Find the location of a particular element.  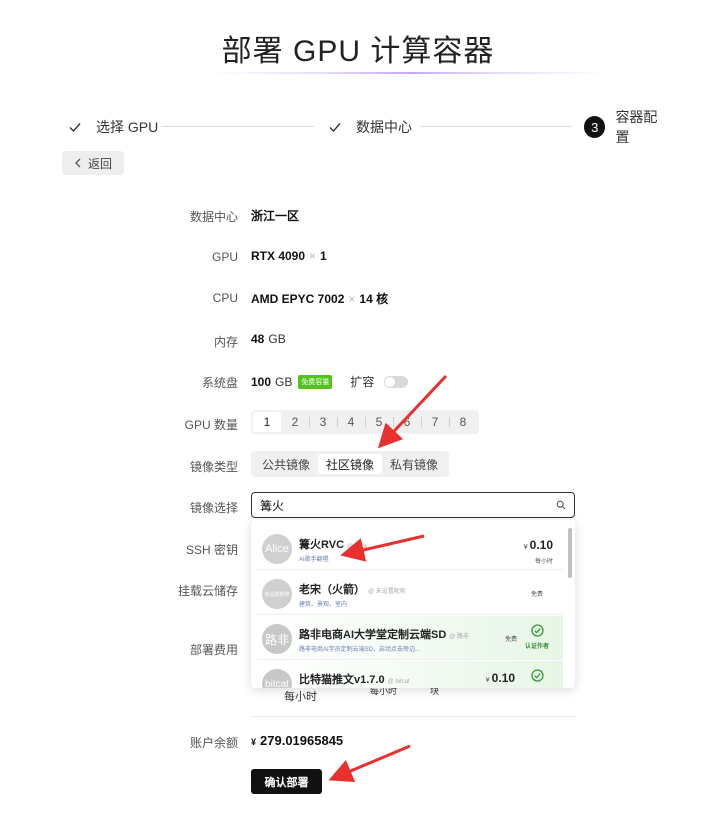

item-name: 比特猫推文v1.7.0 @ bitcat is located at coordinates (354, 679).